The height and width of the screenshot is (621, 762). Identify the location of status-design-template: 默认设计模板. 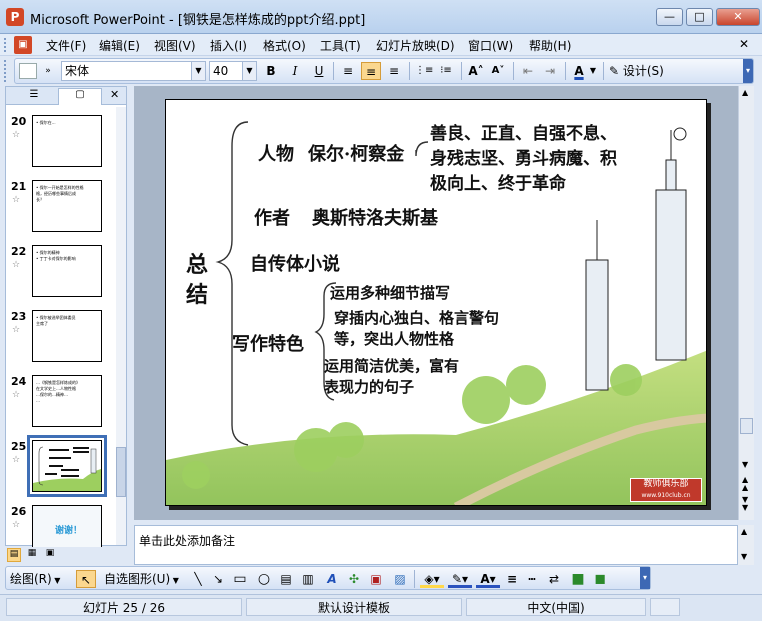
(354, 607).